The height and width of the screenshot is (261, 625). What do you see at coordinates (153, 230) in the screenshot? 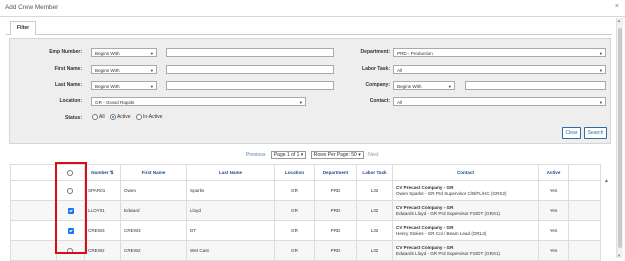
I see `cell-first-name: CREW3` at bounding box center [153, 230].